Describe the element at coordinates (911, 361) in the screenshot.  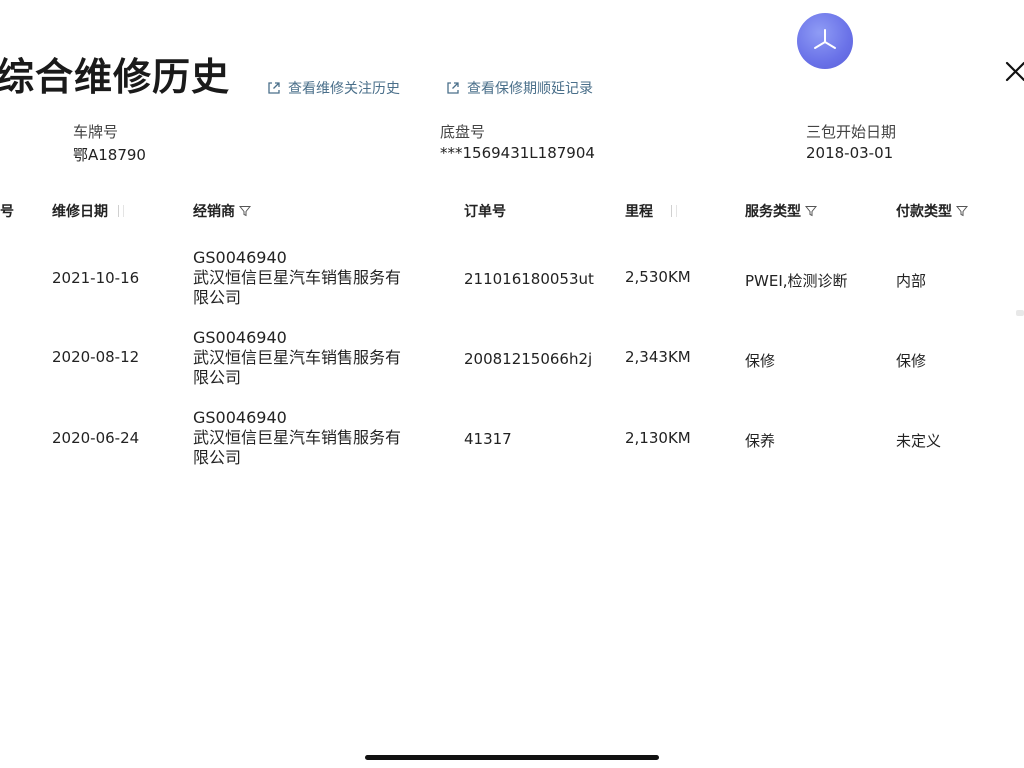
I see `row-payment: 保修` at that location.